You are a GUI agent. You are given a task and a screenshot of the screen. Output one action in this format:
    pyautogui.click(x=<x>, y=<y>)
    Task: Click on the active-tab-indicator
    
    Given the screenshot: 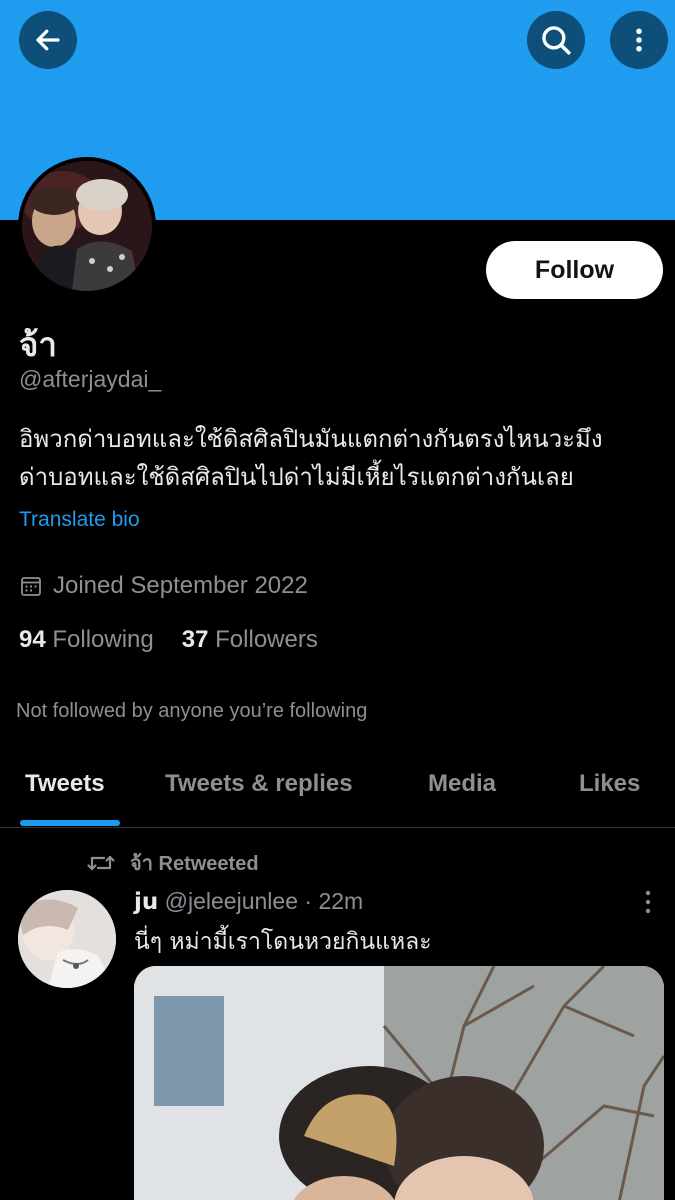 What is the action you would take?
    pyautogui.click(x=70, y=823)
    